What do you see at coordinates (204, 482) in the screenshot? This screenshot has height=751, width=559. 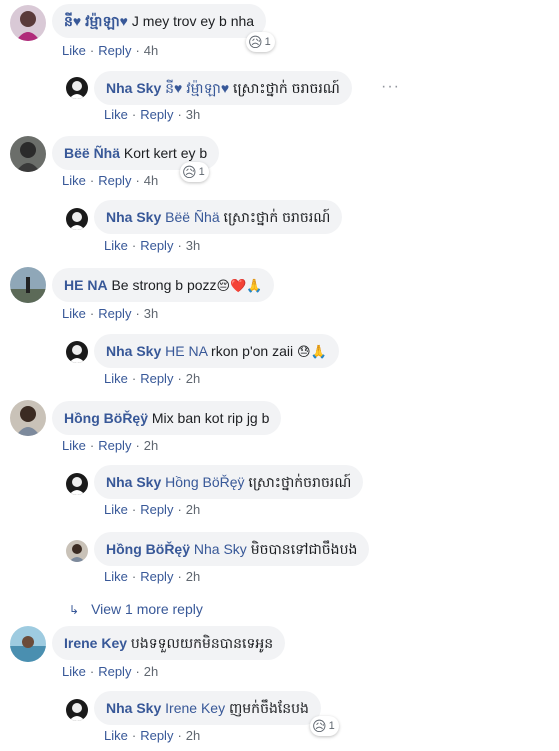 I see `mention-link: Hồng BöŘęÿ` at bounding box center [204, 482].